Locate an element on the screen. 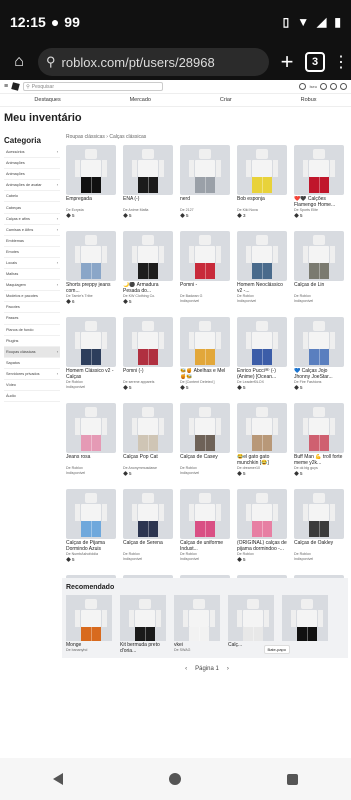 This screenshot has height=800, width=351. tab-switcher-button: 3 is located at coordinates (315, 62).